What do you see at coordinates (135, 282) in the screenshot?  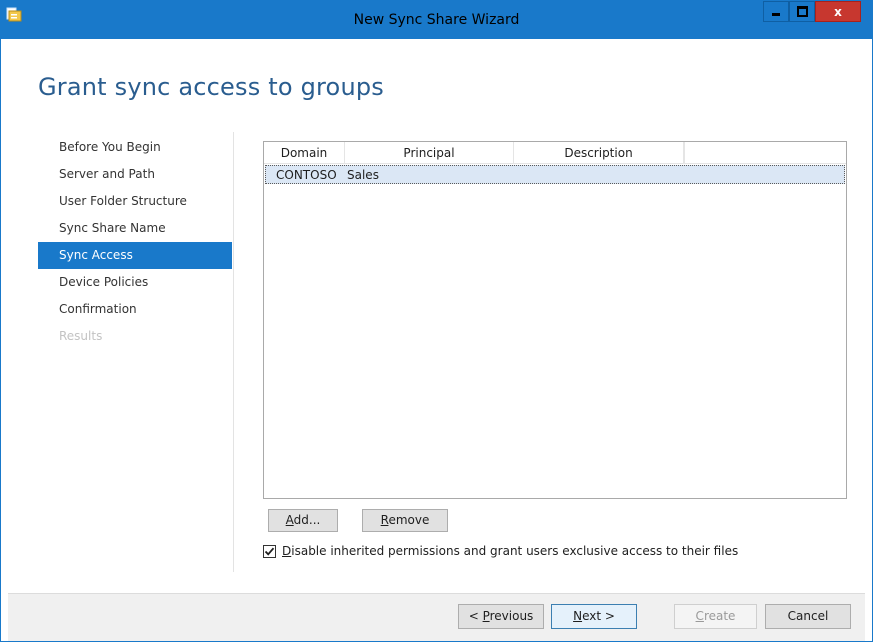 I see `nav-item-device-policies: Device Policies` at bounding box center [135, 282].